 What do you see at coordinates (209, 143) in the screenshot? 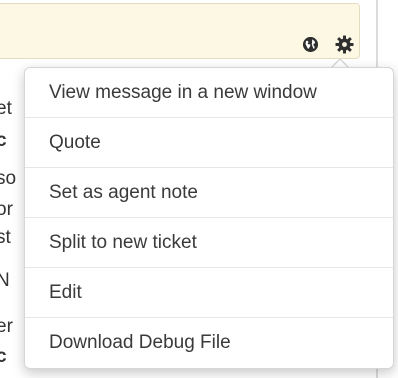
I see `menu-item-quote: Quote` at bounding box center [209, 143].